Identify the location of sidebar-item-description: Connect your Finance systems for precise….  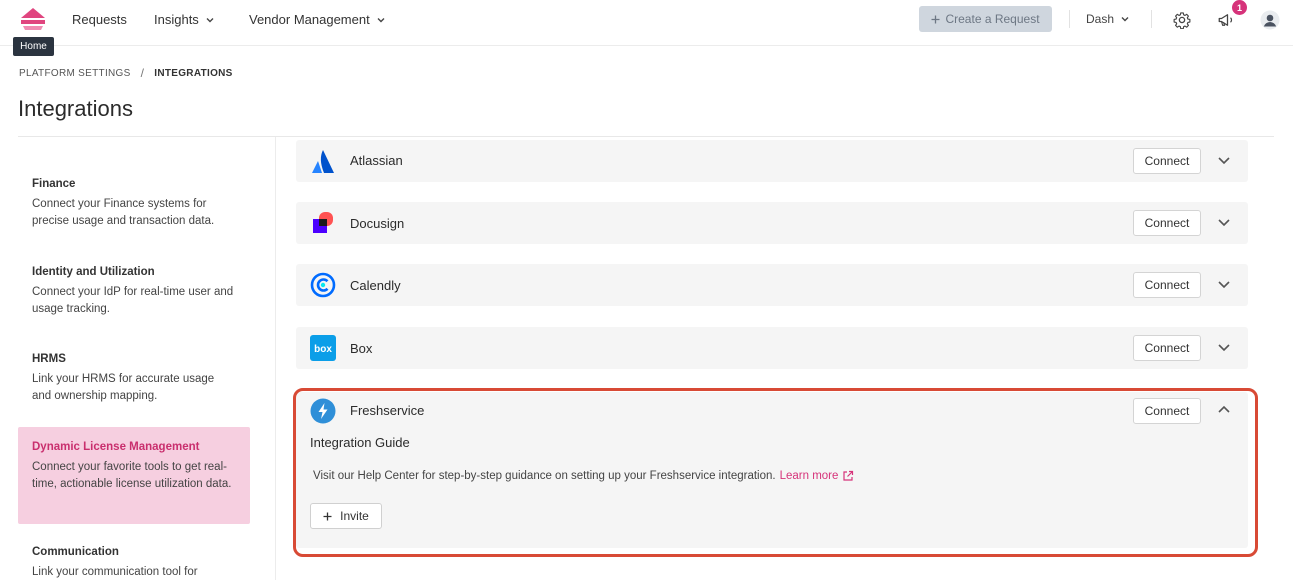
(123, 212).